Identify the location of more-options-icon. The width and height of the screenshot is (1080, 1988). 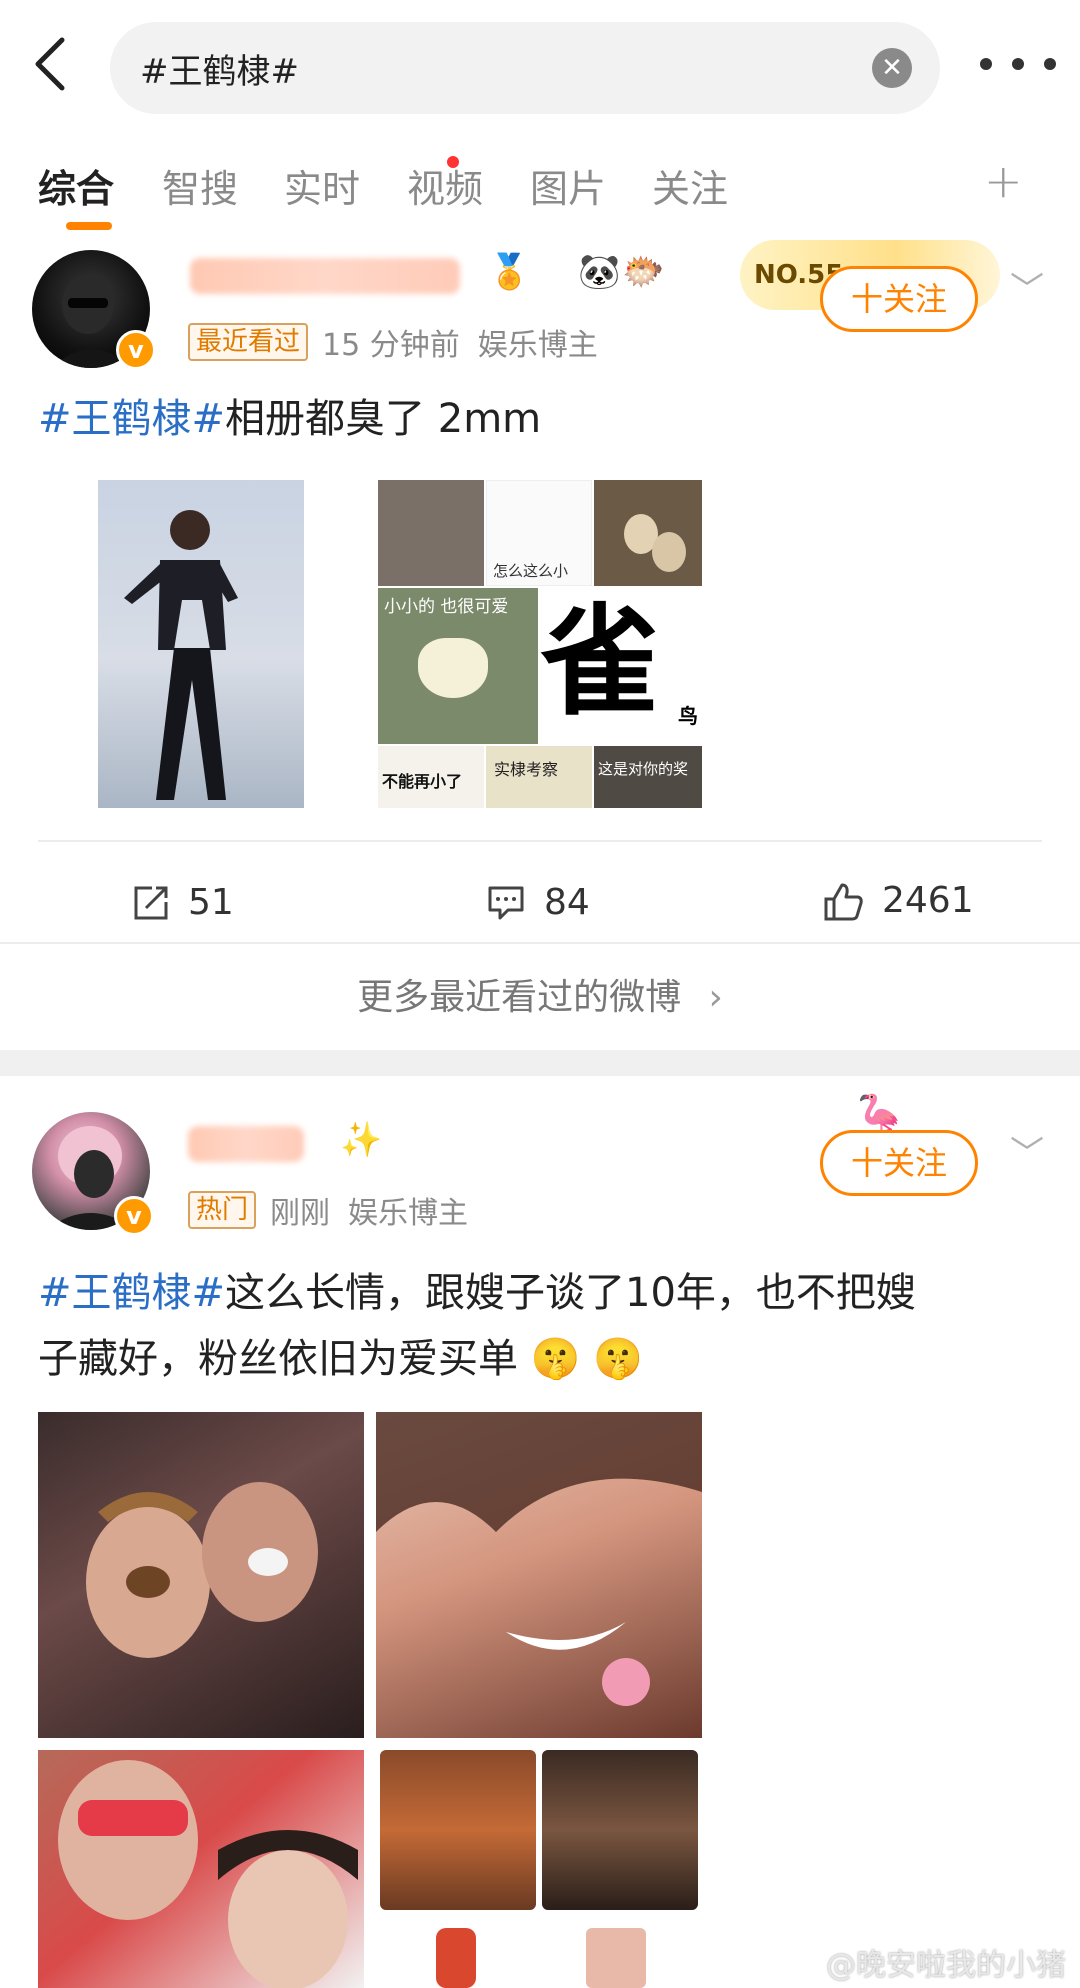
(1018, 64).